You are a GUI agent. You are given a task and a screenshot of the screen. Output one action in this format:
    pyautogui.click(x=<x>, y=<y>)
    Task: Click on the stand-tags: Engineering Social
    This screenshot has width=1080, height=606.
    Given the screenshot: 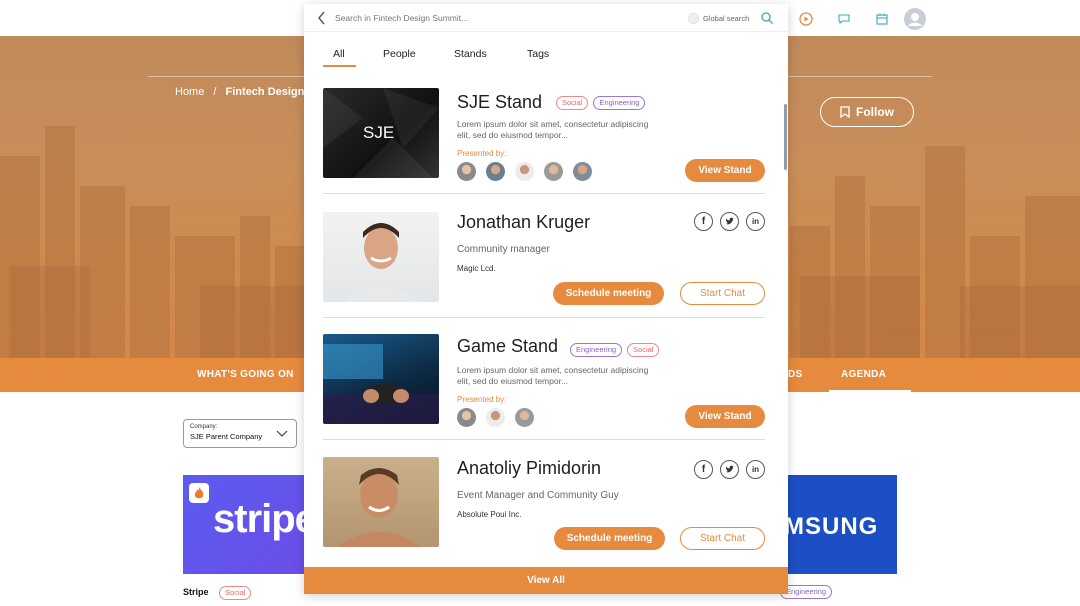 What is the action you would take?
    pyautogui.click(x=615, y=350)
    